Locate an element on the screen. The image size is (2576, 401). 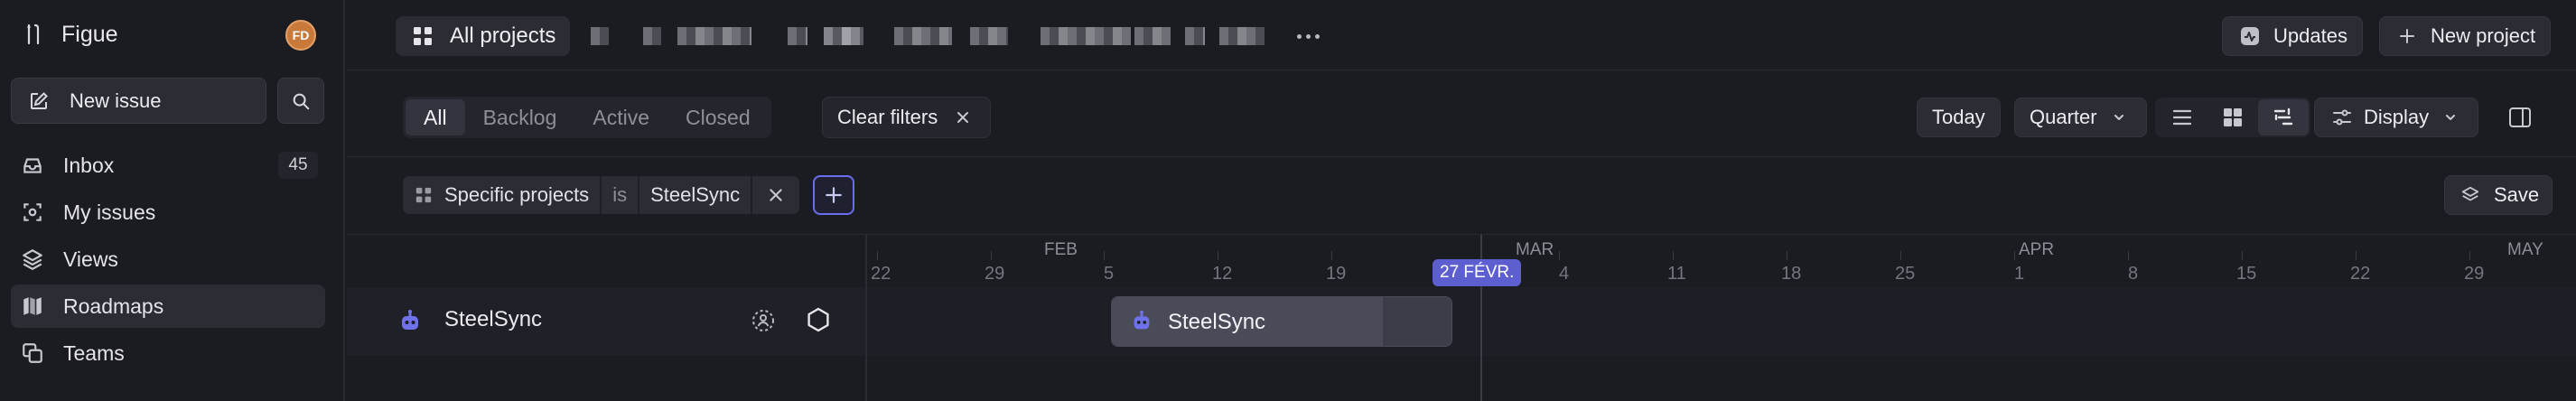
zoom-select: Quarter is located at coordinates (2080, 117).